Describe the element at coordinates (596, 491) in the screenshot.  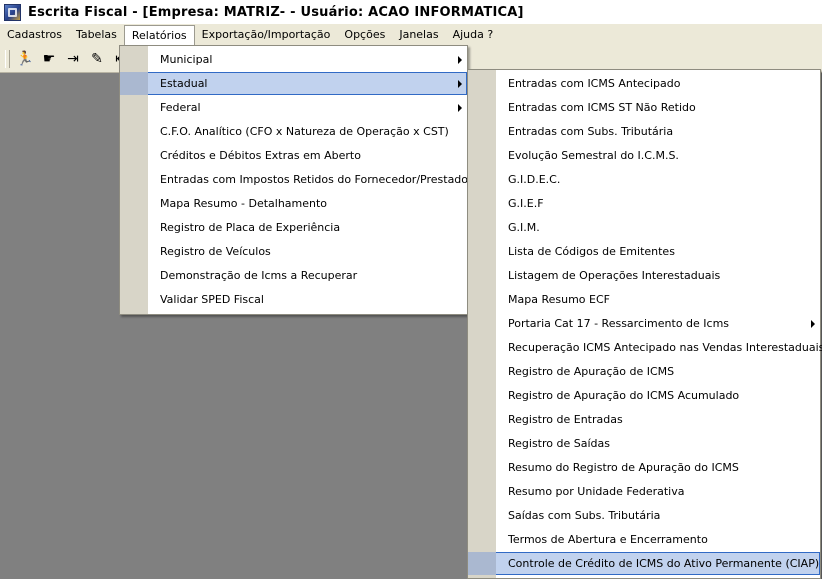
I see `menu-item-label: Resumo por Unidade Federativa` at that location.